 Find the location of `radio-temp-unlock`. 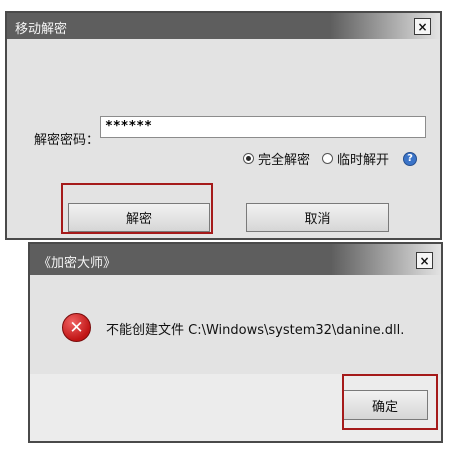

radio-temp-unlock is located at coordinates (328, 158).